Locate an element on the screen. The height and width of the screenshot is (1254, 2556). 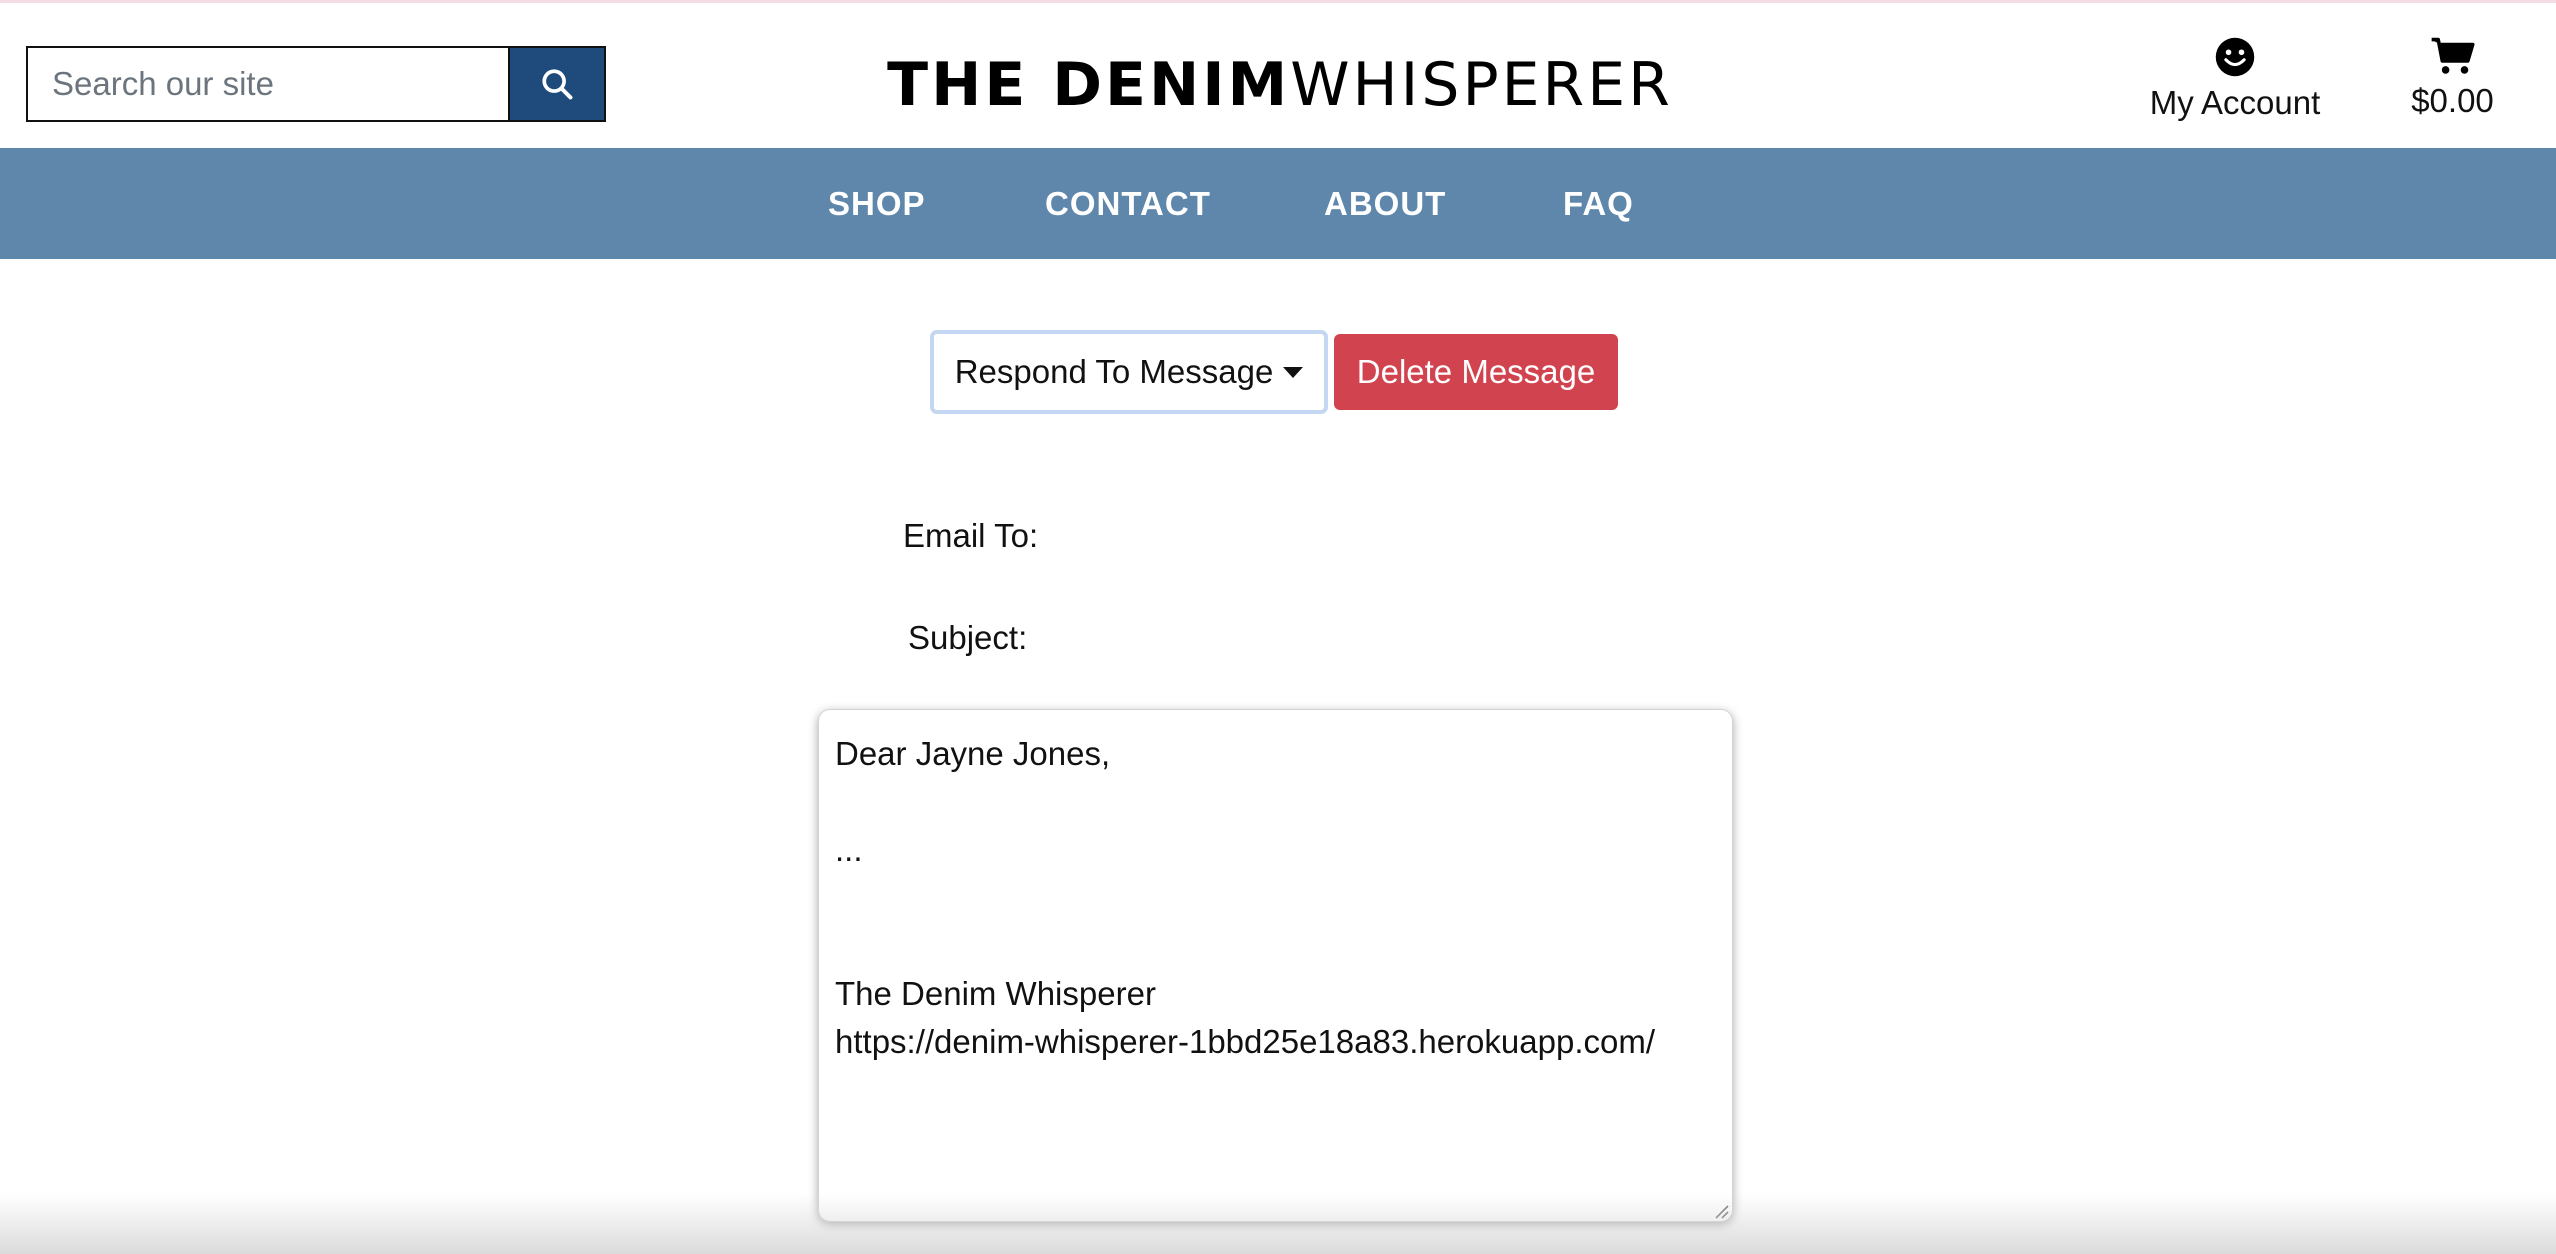
logo-text-thin: WHISPERER is located at coordinates (1481, 85).